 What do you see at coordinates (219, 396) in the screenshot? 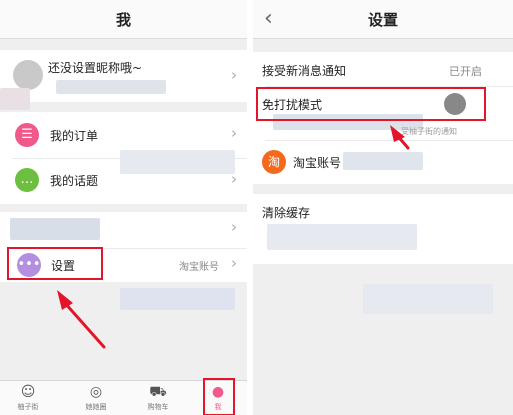
I see `annotation-box` at bounding box center [219, 396].